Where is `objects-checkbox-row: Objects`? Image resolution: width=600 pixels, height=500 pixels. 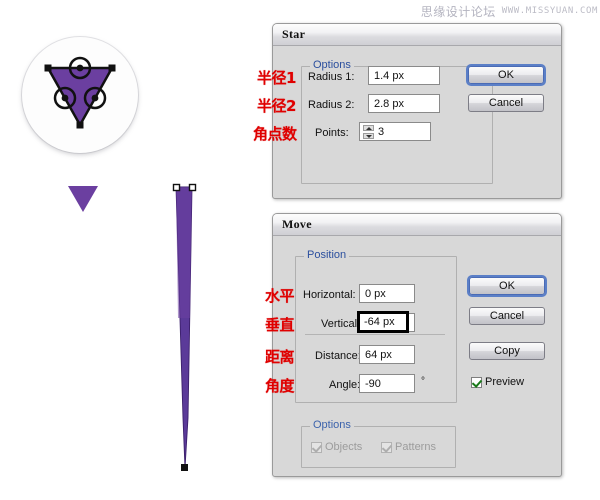 objects-checkbox-row: Objects is located at coordinates (336, 447).